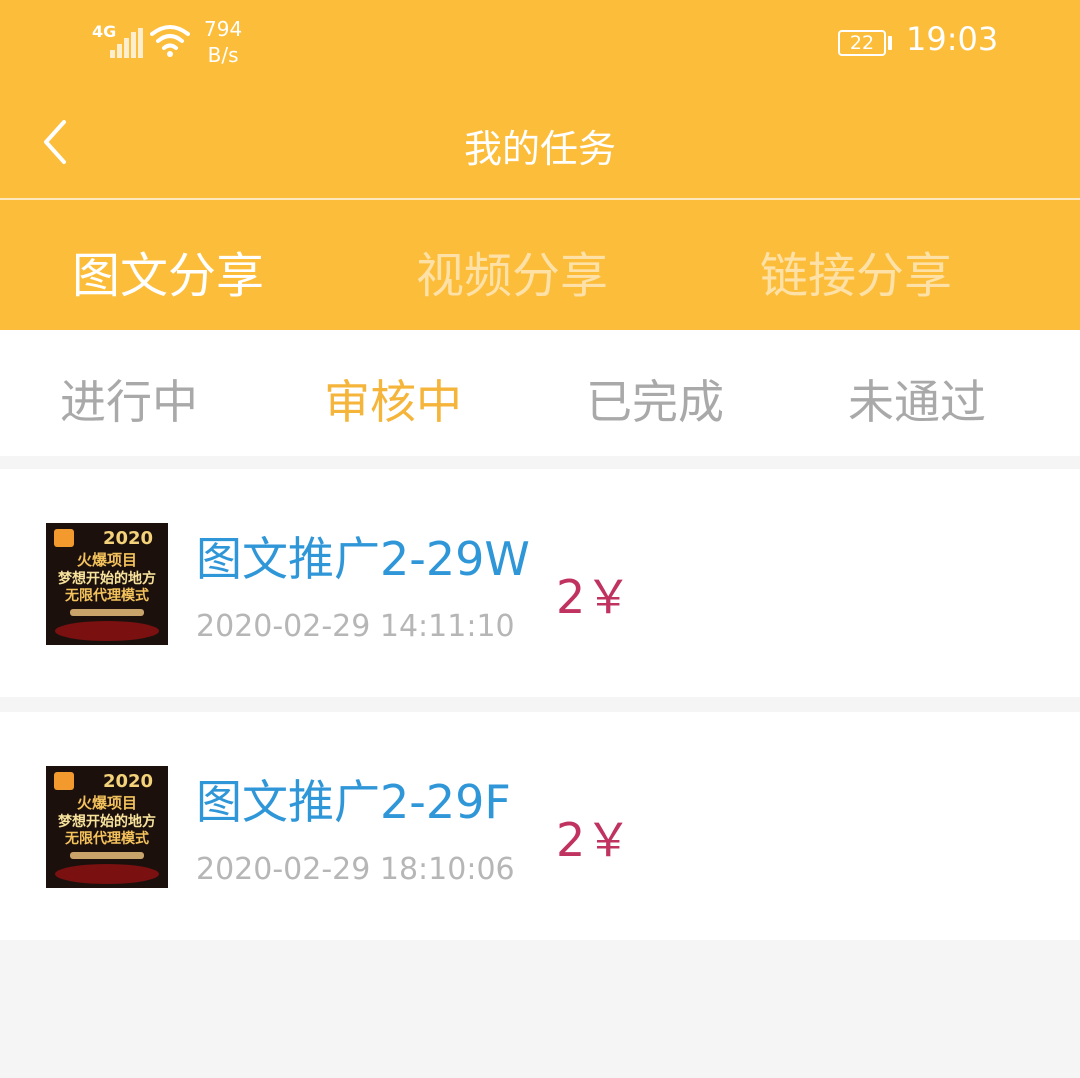 The height and width of the screenshot is (1078, 1080). What do you see at coordinates (168, 271) in the screenshot?
I see `tab-image-text-share: 图文分享` at bounding box center [168, 271].